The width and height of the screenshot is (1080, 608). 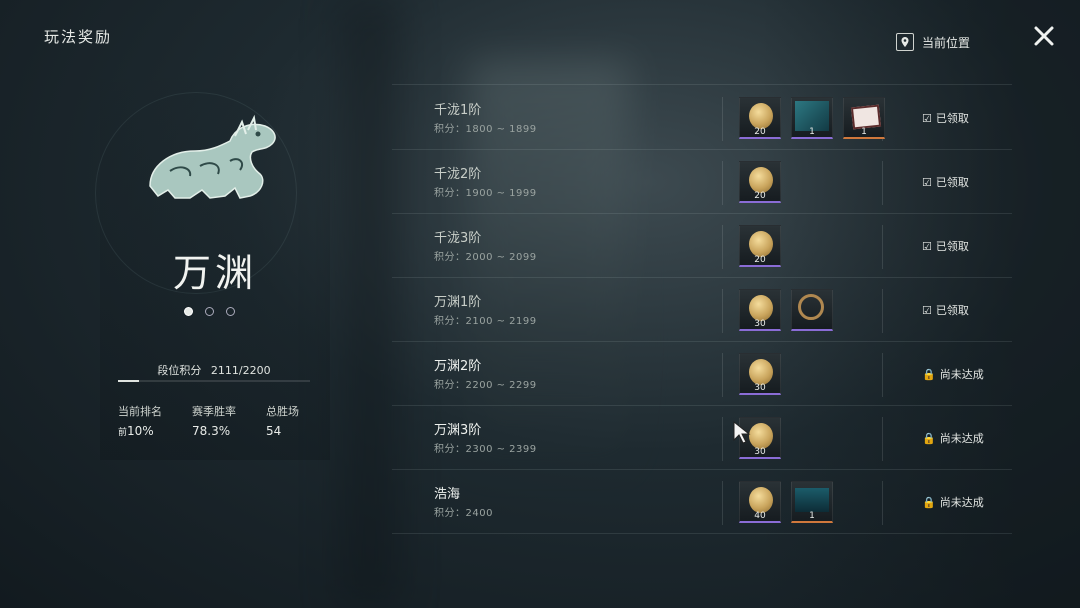 I want to click on tier-score-range: 积分：2400, so click(x=463, y=513).